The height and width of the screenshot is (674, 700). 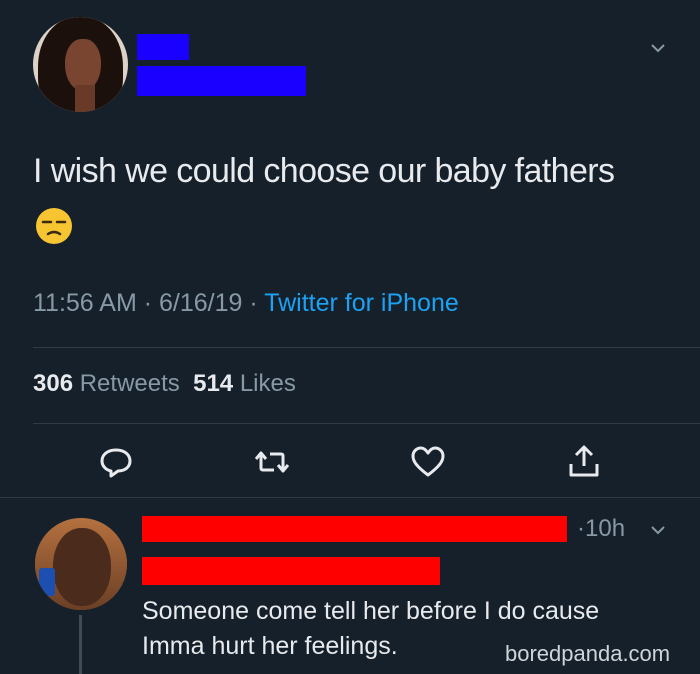 I want to click on redacted-display-name, so click(x=163, y=47).